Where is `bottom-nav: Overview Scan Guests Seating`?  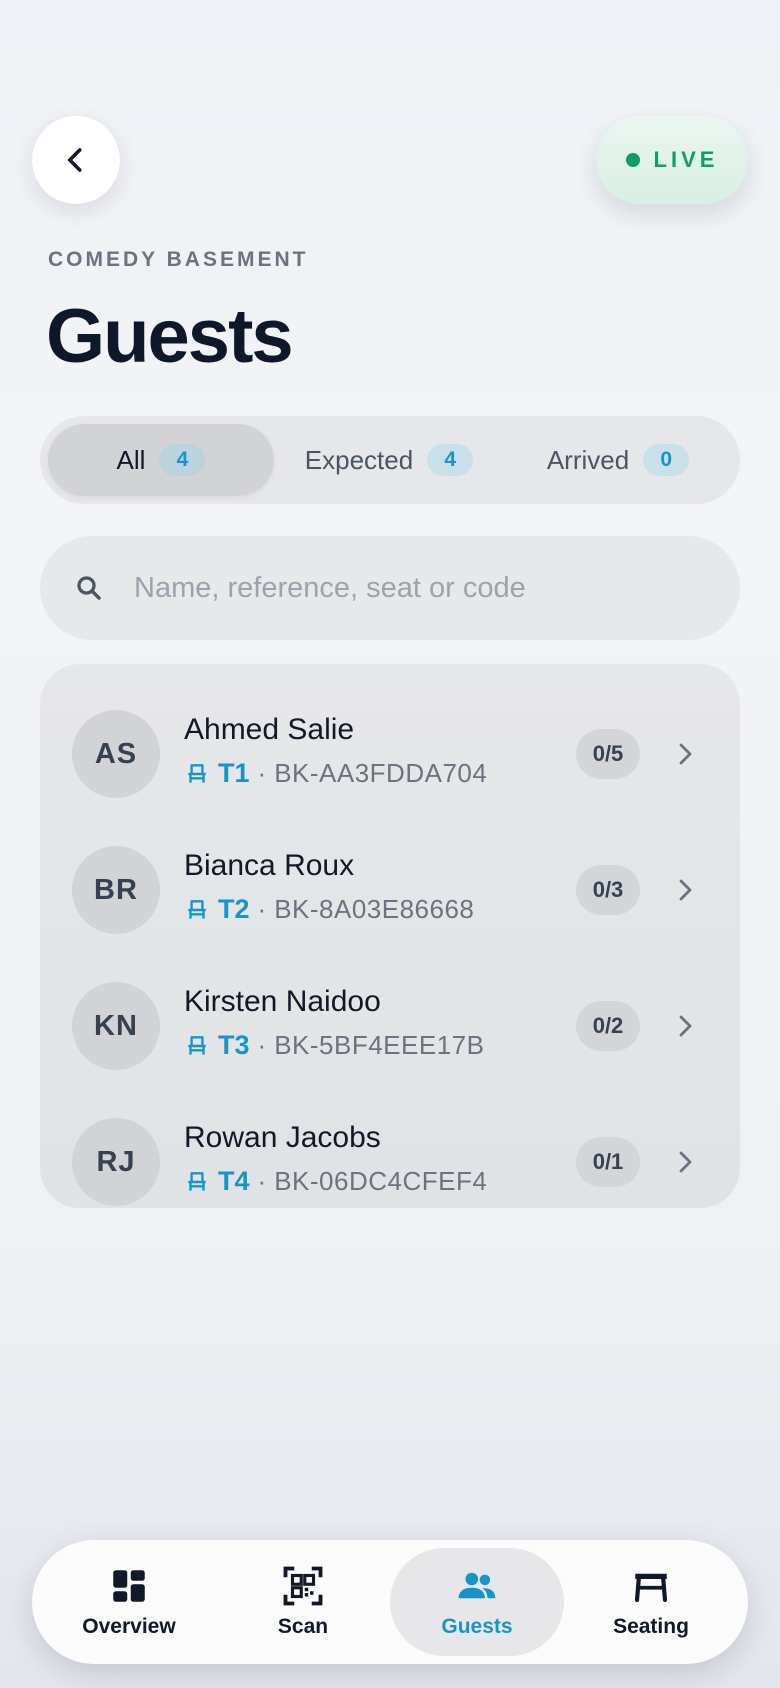
bottom-nav: Overview Scan Guests Seating is located at coordinates (390, 1602).